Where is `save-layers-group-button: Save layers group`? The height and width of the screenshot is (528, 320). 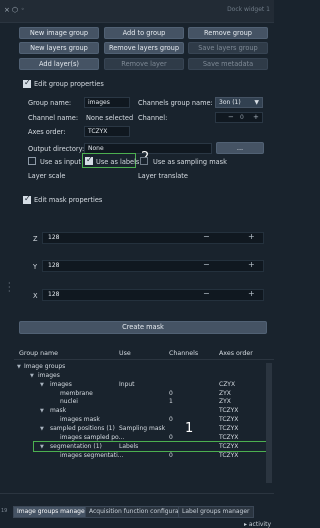
save-layers-group-button: Save layers group is located at coordinates (228, 48).